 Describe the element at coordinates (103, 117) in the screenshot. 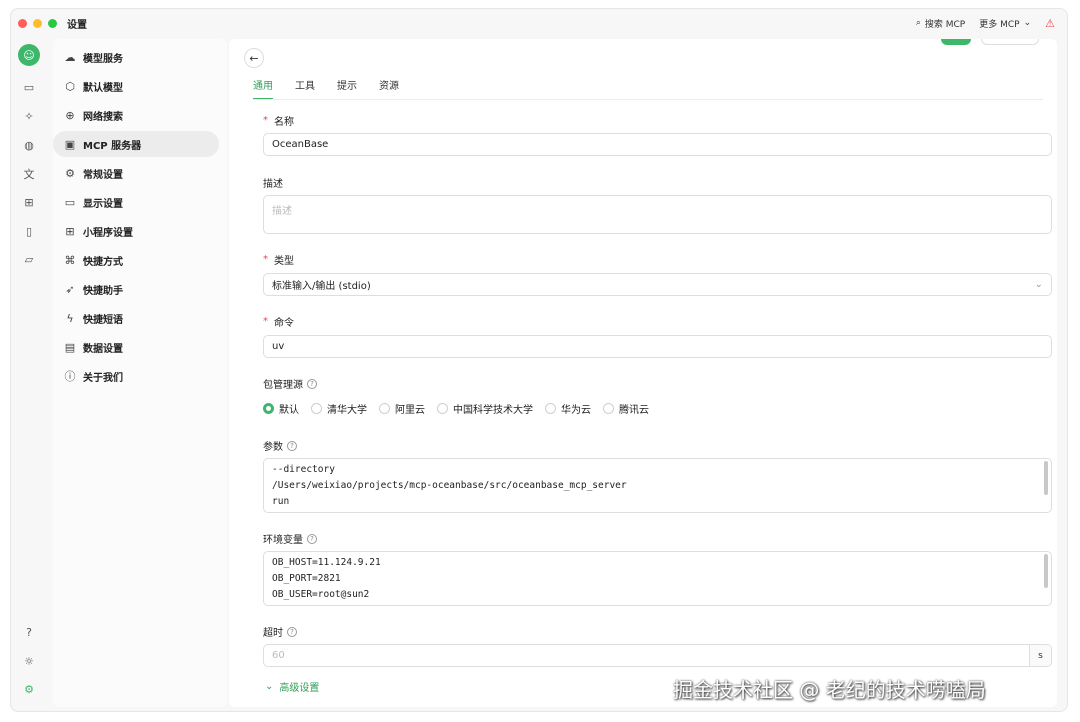

I see `menu-item-label: 网络搜索` at that location.